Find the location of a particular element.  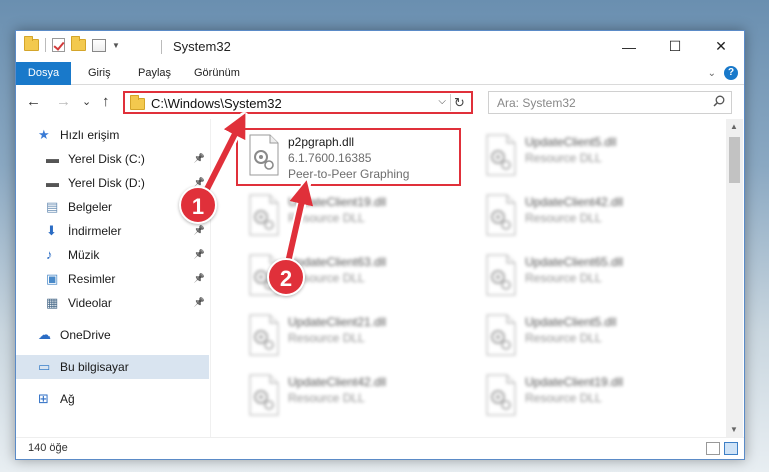

search-box: Ara: System32 is located at coordinates (610, 102).